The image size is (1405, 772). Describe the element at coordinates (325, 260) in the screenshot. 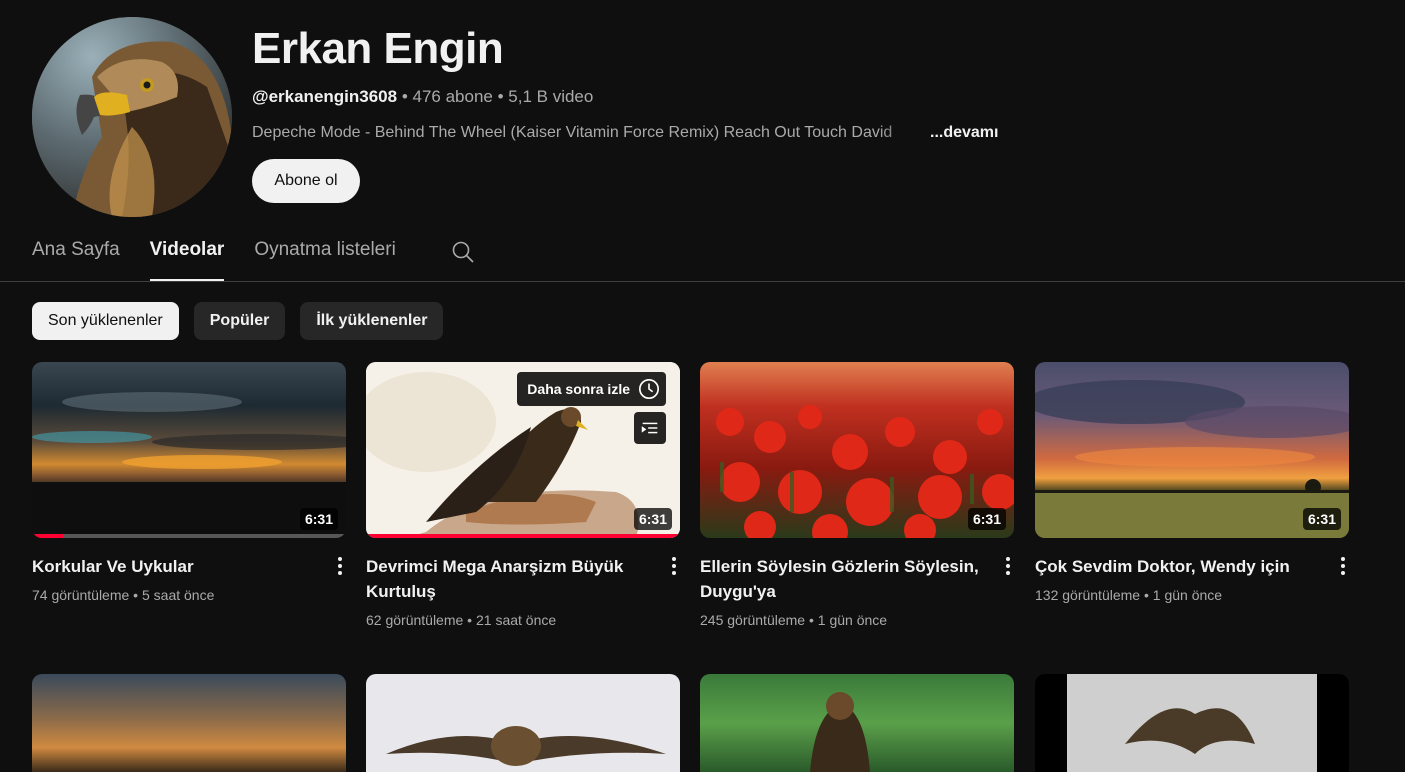

I see `tab-playlists: Oynatma listeleri` at that location.